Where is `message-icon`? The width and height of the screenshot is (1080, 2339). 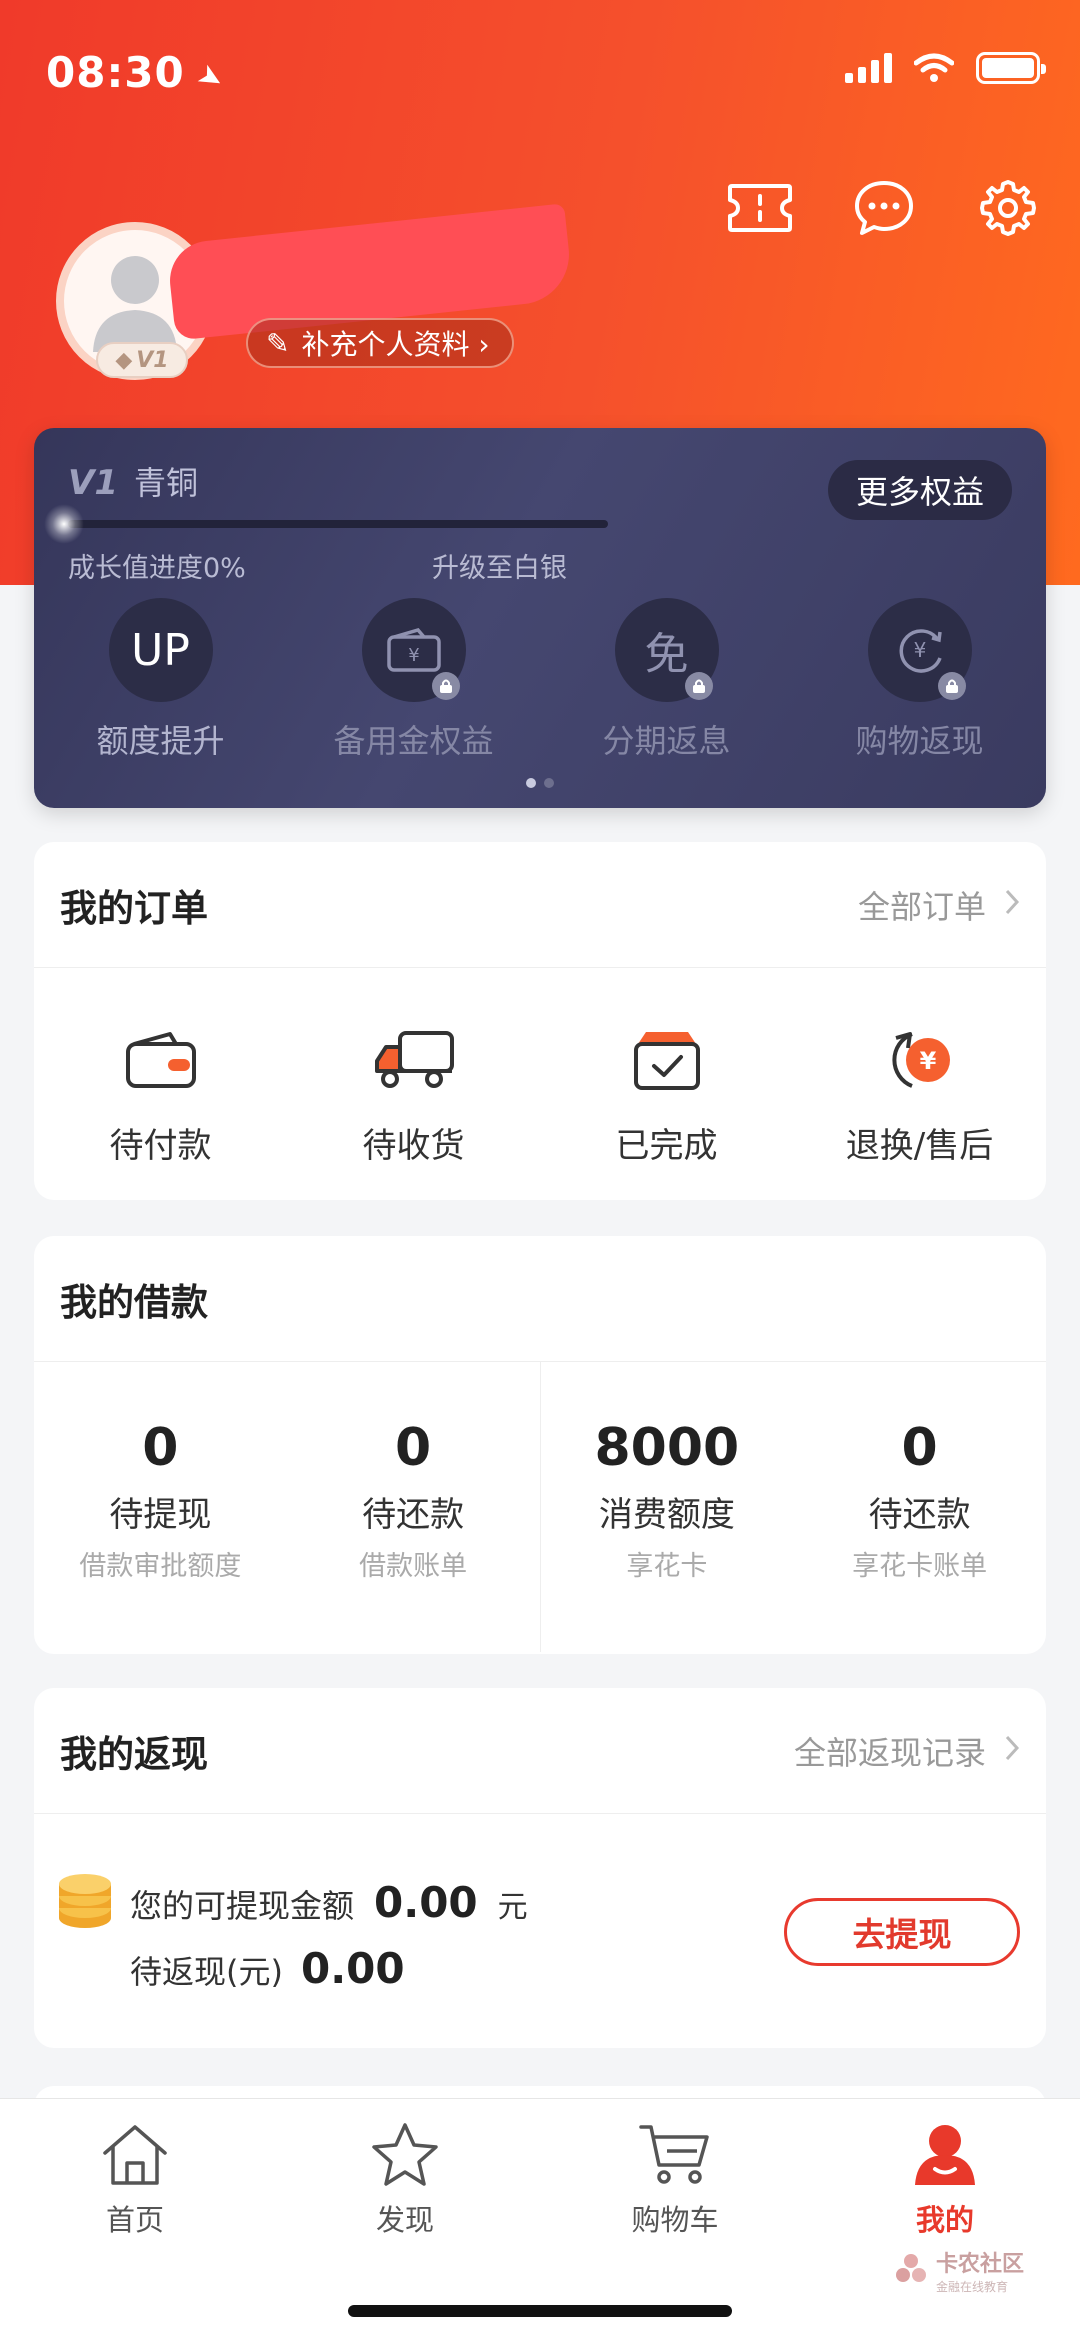 message-icon is located at coordinates (884, 208).